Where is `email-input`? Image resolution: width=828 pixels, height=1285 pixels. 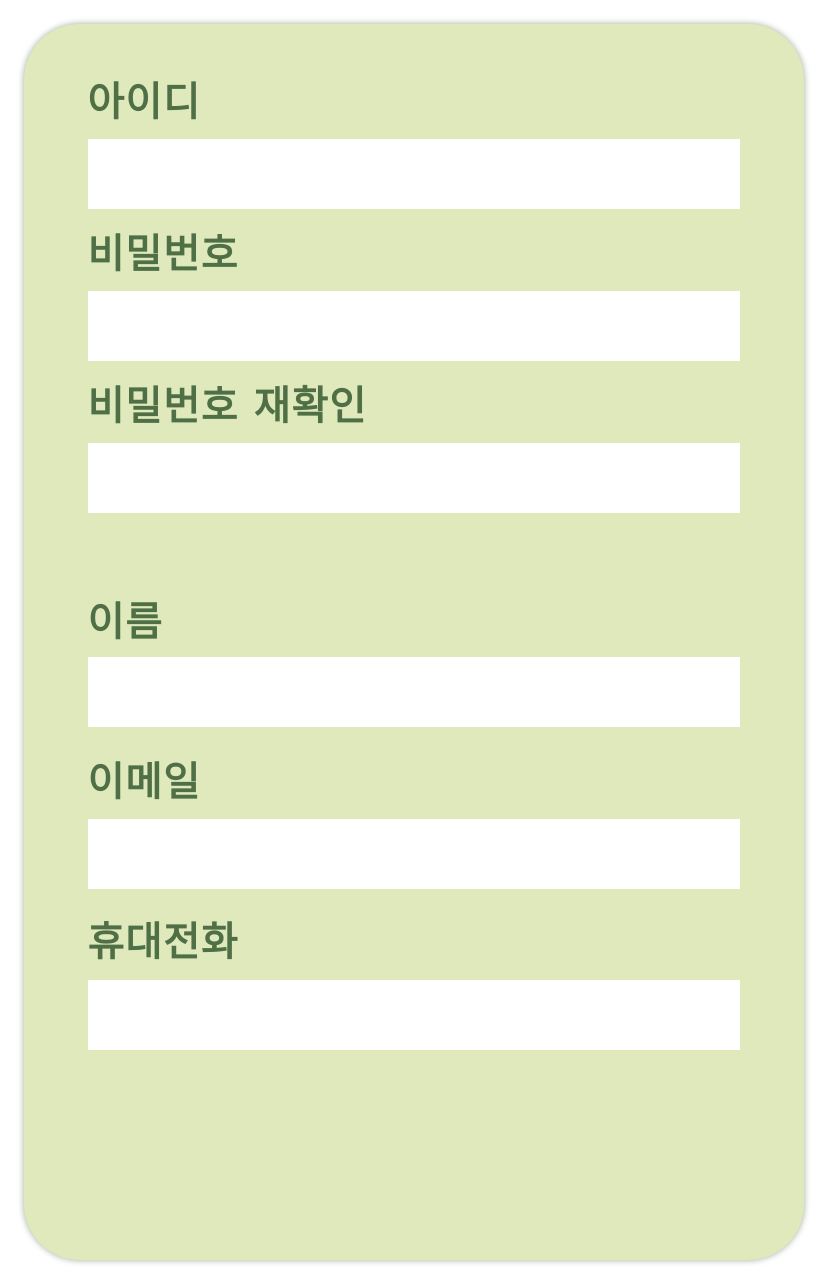
email-input is located at coordinates (414, 854).